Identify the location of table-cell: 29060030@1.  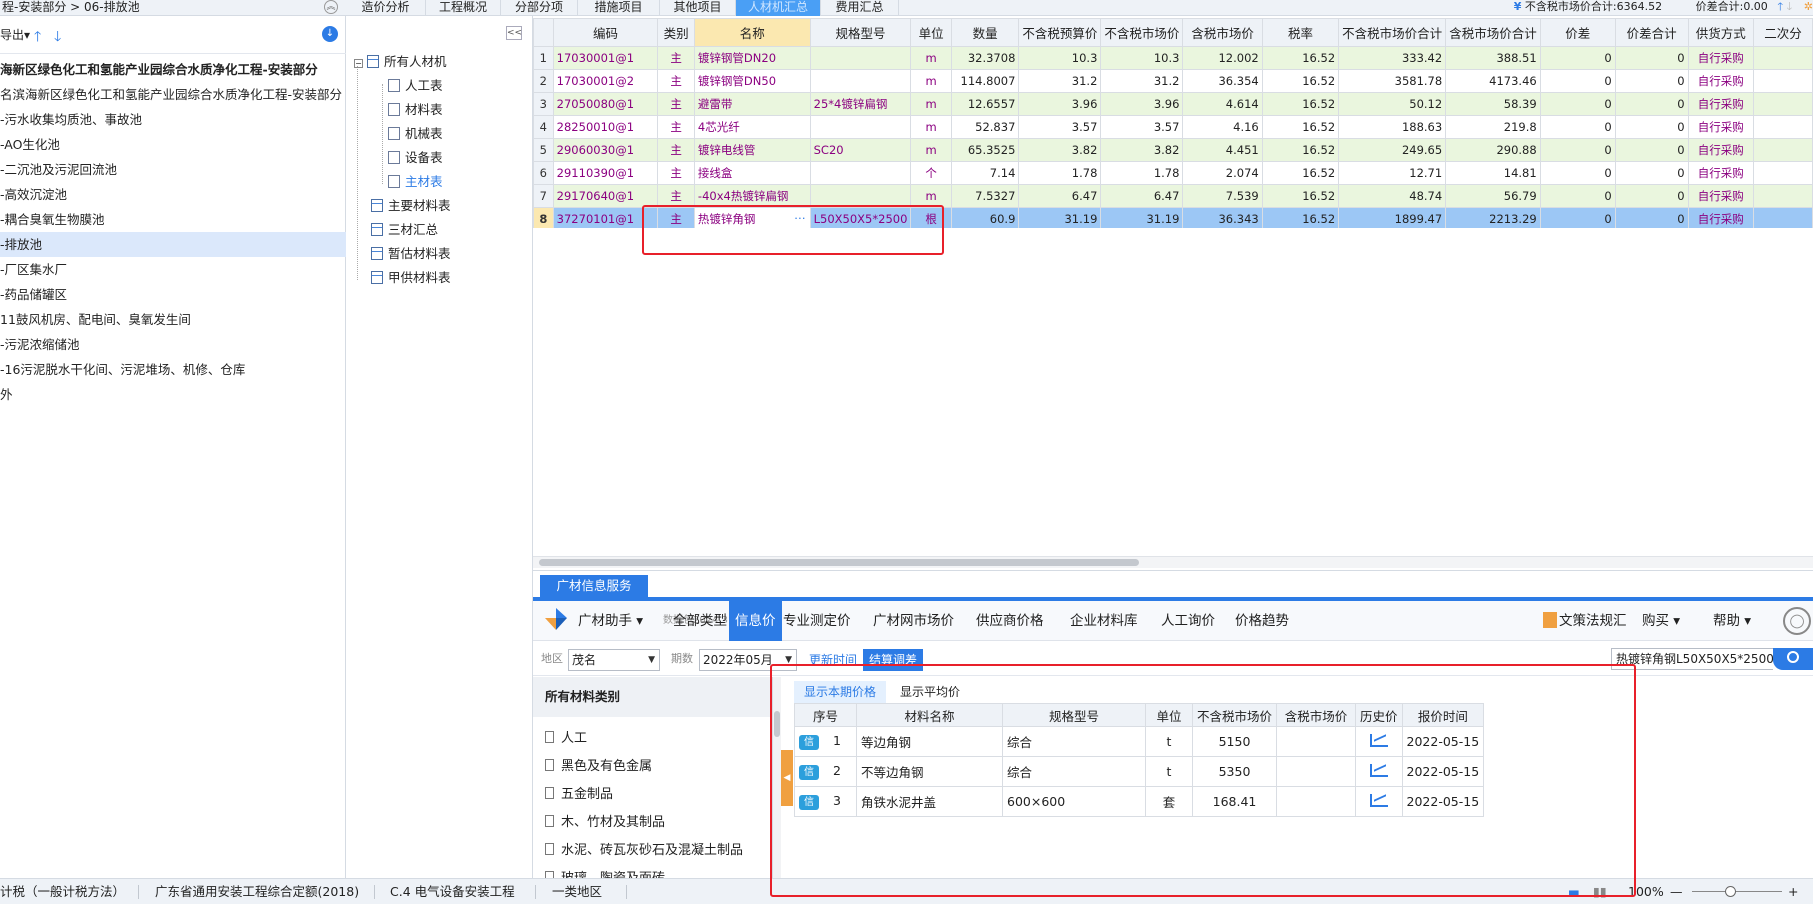
(605, 150).